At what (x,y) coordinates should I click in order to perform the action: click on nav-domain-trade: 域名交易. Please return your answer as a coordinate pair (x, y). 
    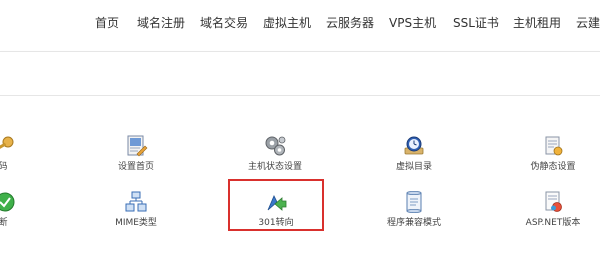
    Looking at the image, I should click on (224, 23).